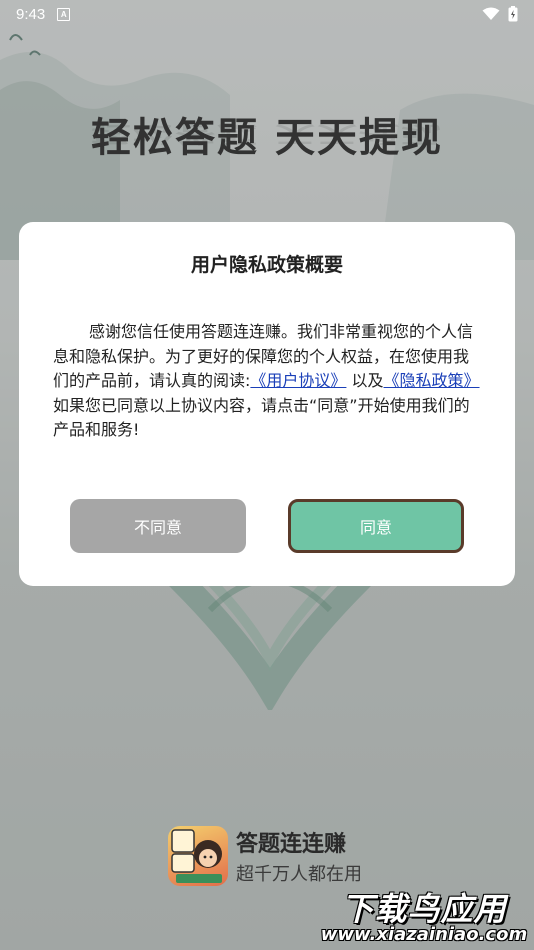 The width and height of the screenshot is (534, 950). I want to click on app-logo-icon, so click(198, 856).